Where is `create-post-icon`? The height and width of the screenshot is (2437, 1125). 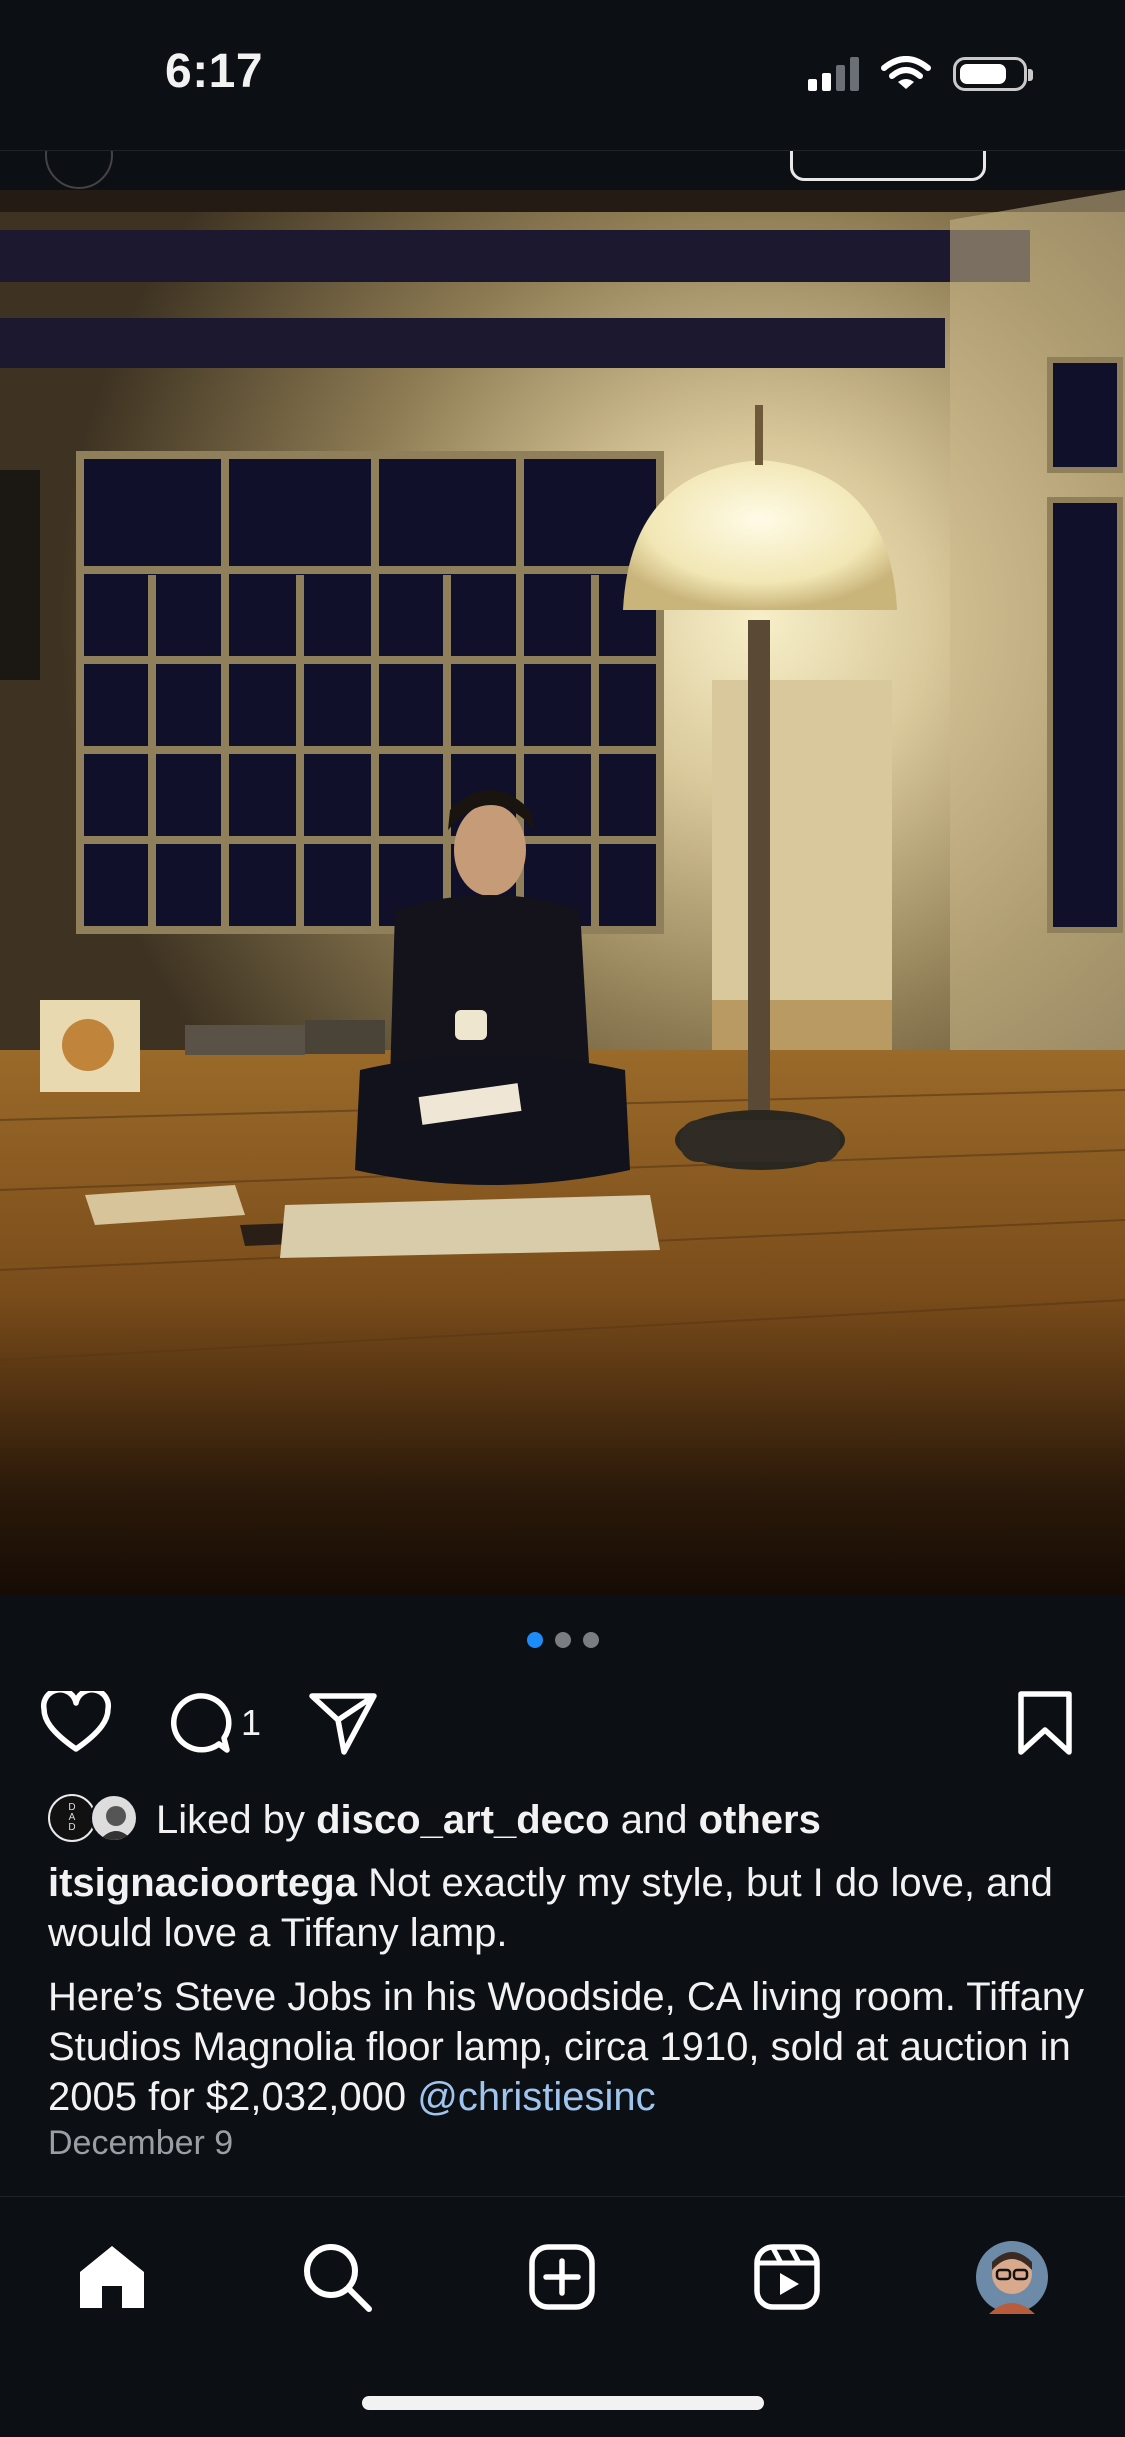
create-post-icon is located at coordinates (562, 2277).